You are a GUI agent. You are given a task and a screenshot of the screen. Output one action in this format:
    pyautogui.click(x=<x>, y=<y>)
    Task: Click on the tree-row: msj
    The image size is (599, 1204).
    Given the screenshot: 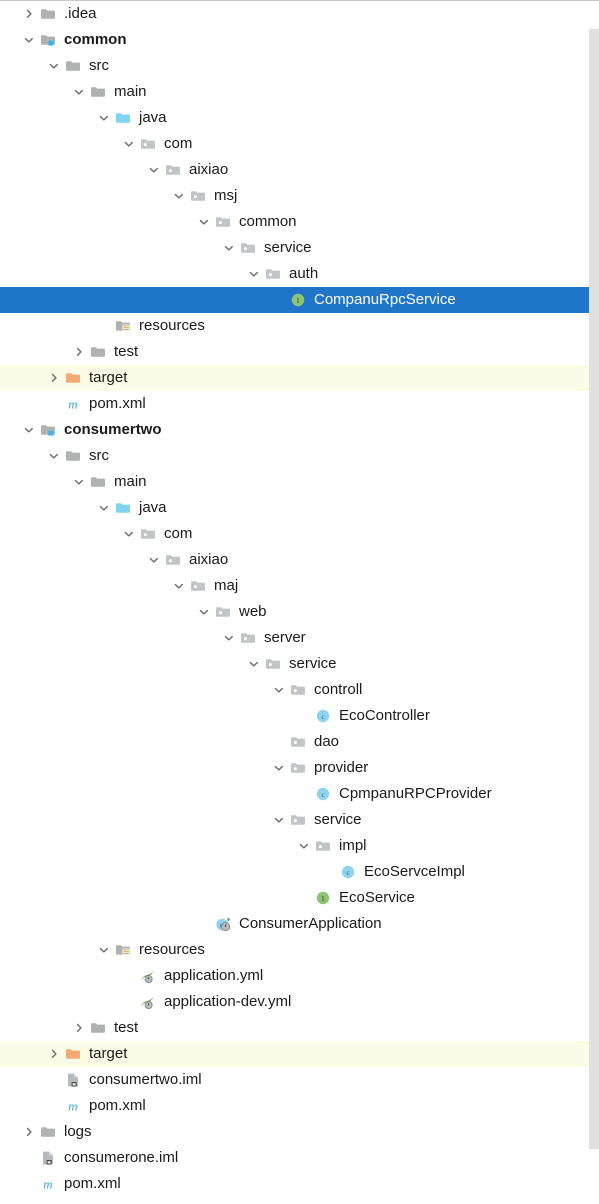 What is the action you would take?
    pyautogui.click(x=299, y=196)
    